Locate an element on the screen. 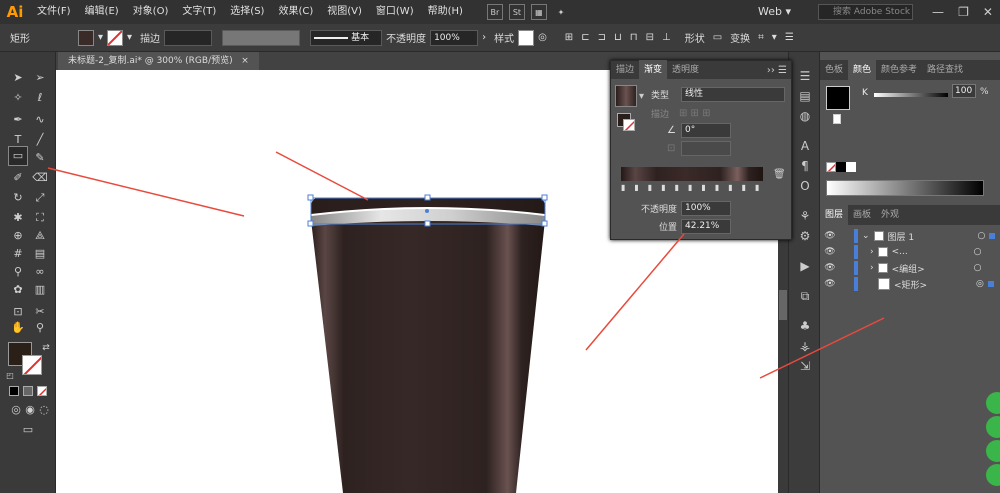 This screenshot has height=493, width=1000. gpu-performance-icon: ✦ is located at coordinates (561, 12).